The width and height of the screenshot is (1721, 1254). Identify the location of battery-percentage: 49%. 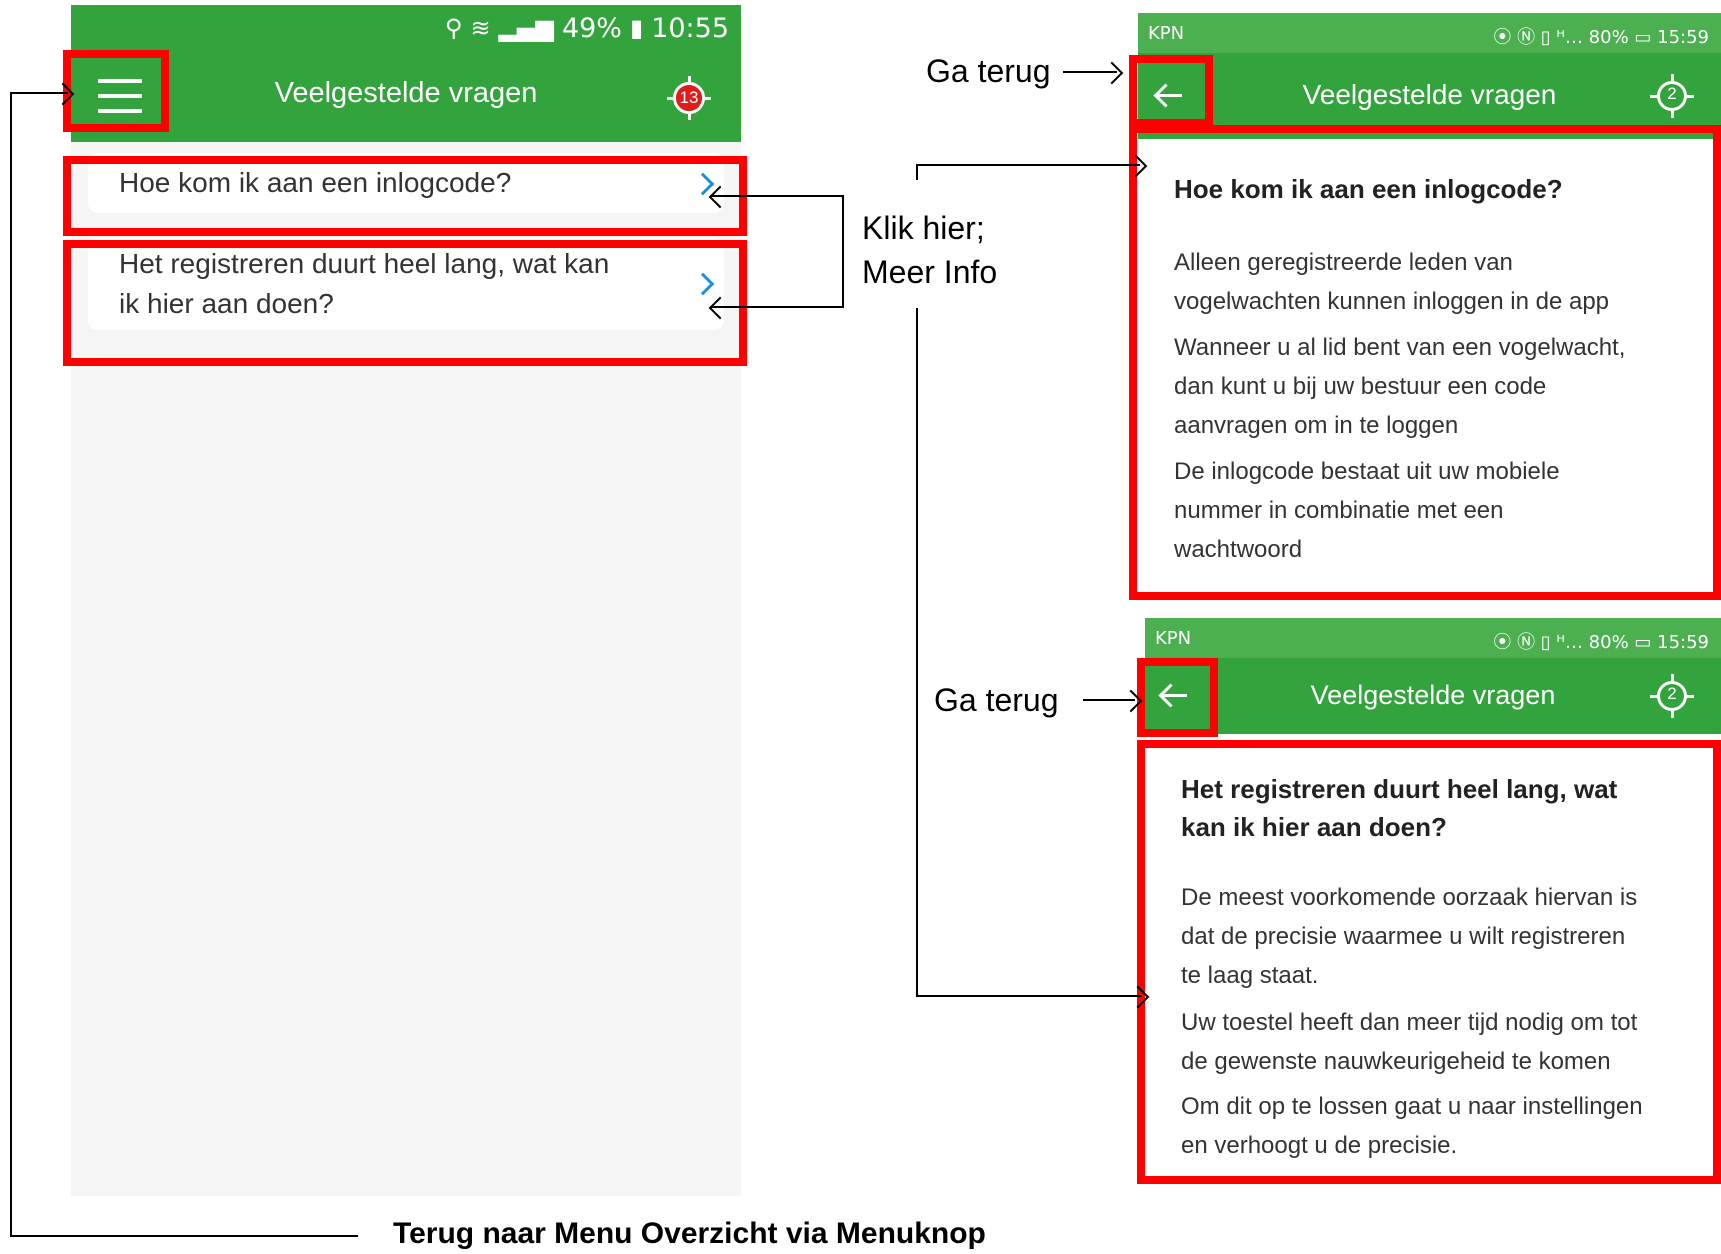
(591, 28).